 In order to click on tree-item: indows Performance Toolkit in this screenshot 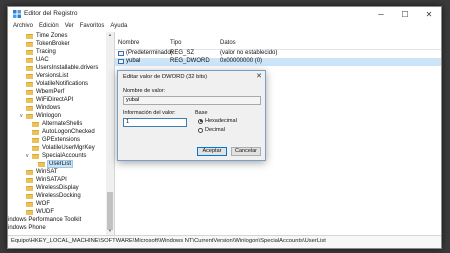, I will do `click(44, 220)`.